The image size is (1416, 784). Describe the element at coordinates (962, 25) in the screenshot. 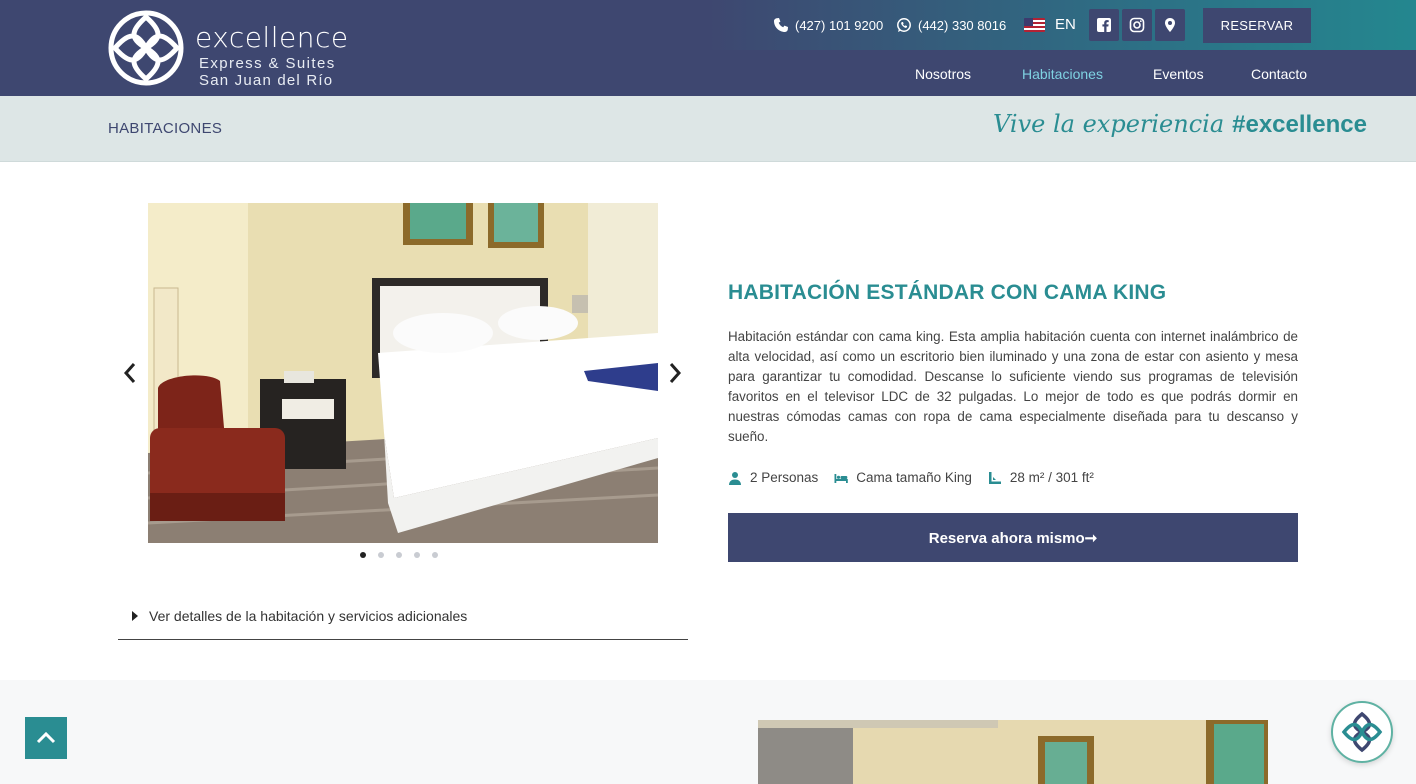

I see `whatsapp-number: (442) 330 8016` at that location.